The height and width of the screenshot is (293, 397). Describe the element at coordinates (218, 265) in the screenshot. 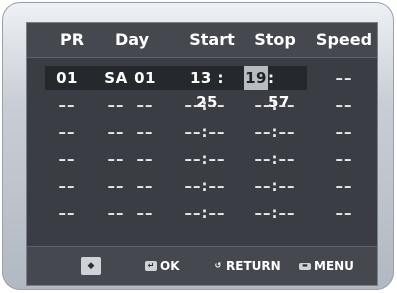

I see `return-arrow-icon: ↺` at that location.